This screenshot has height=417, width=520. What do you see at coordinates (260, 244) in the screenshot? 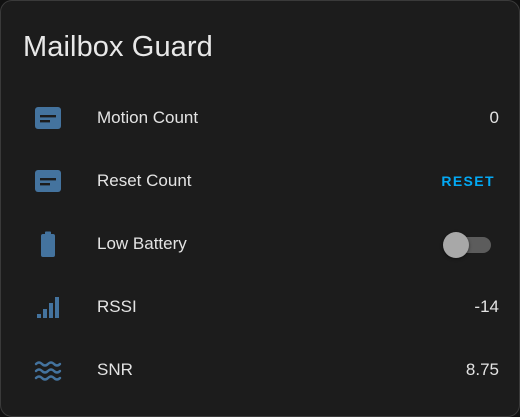
I see `entity-row-low-battery: Low Battery` at bounding box center [260, 244].